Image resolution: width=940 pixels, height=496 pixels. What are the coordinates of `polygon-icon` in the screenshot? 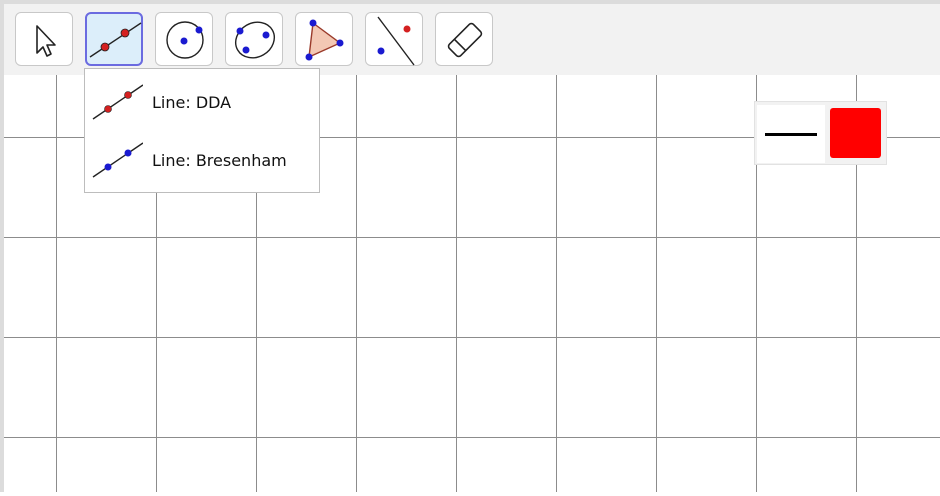 It's located at (324, 40).